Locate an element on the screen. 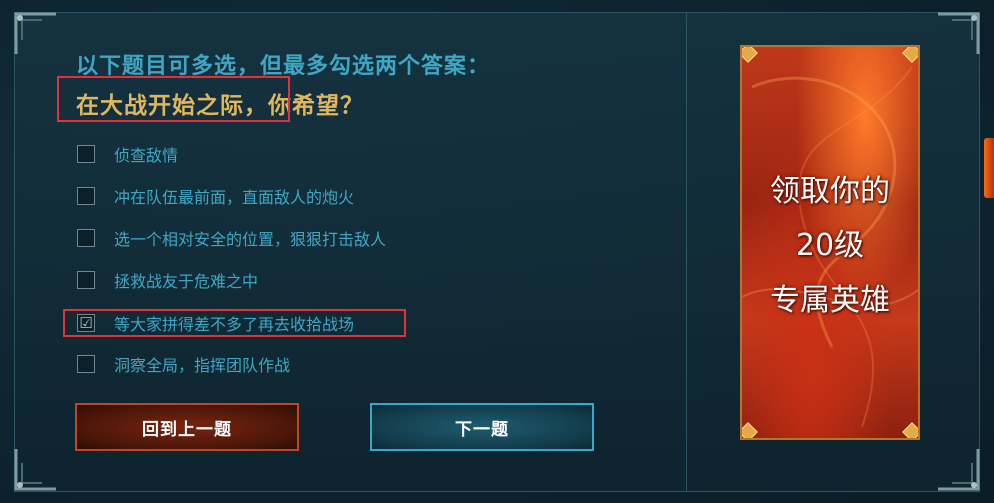  banner-line-2: 20级 is located at coordinates (830, 245).